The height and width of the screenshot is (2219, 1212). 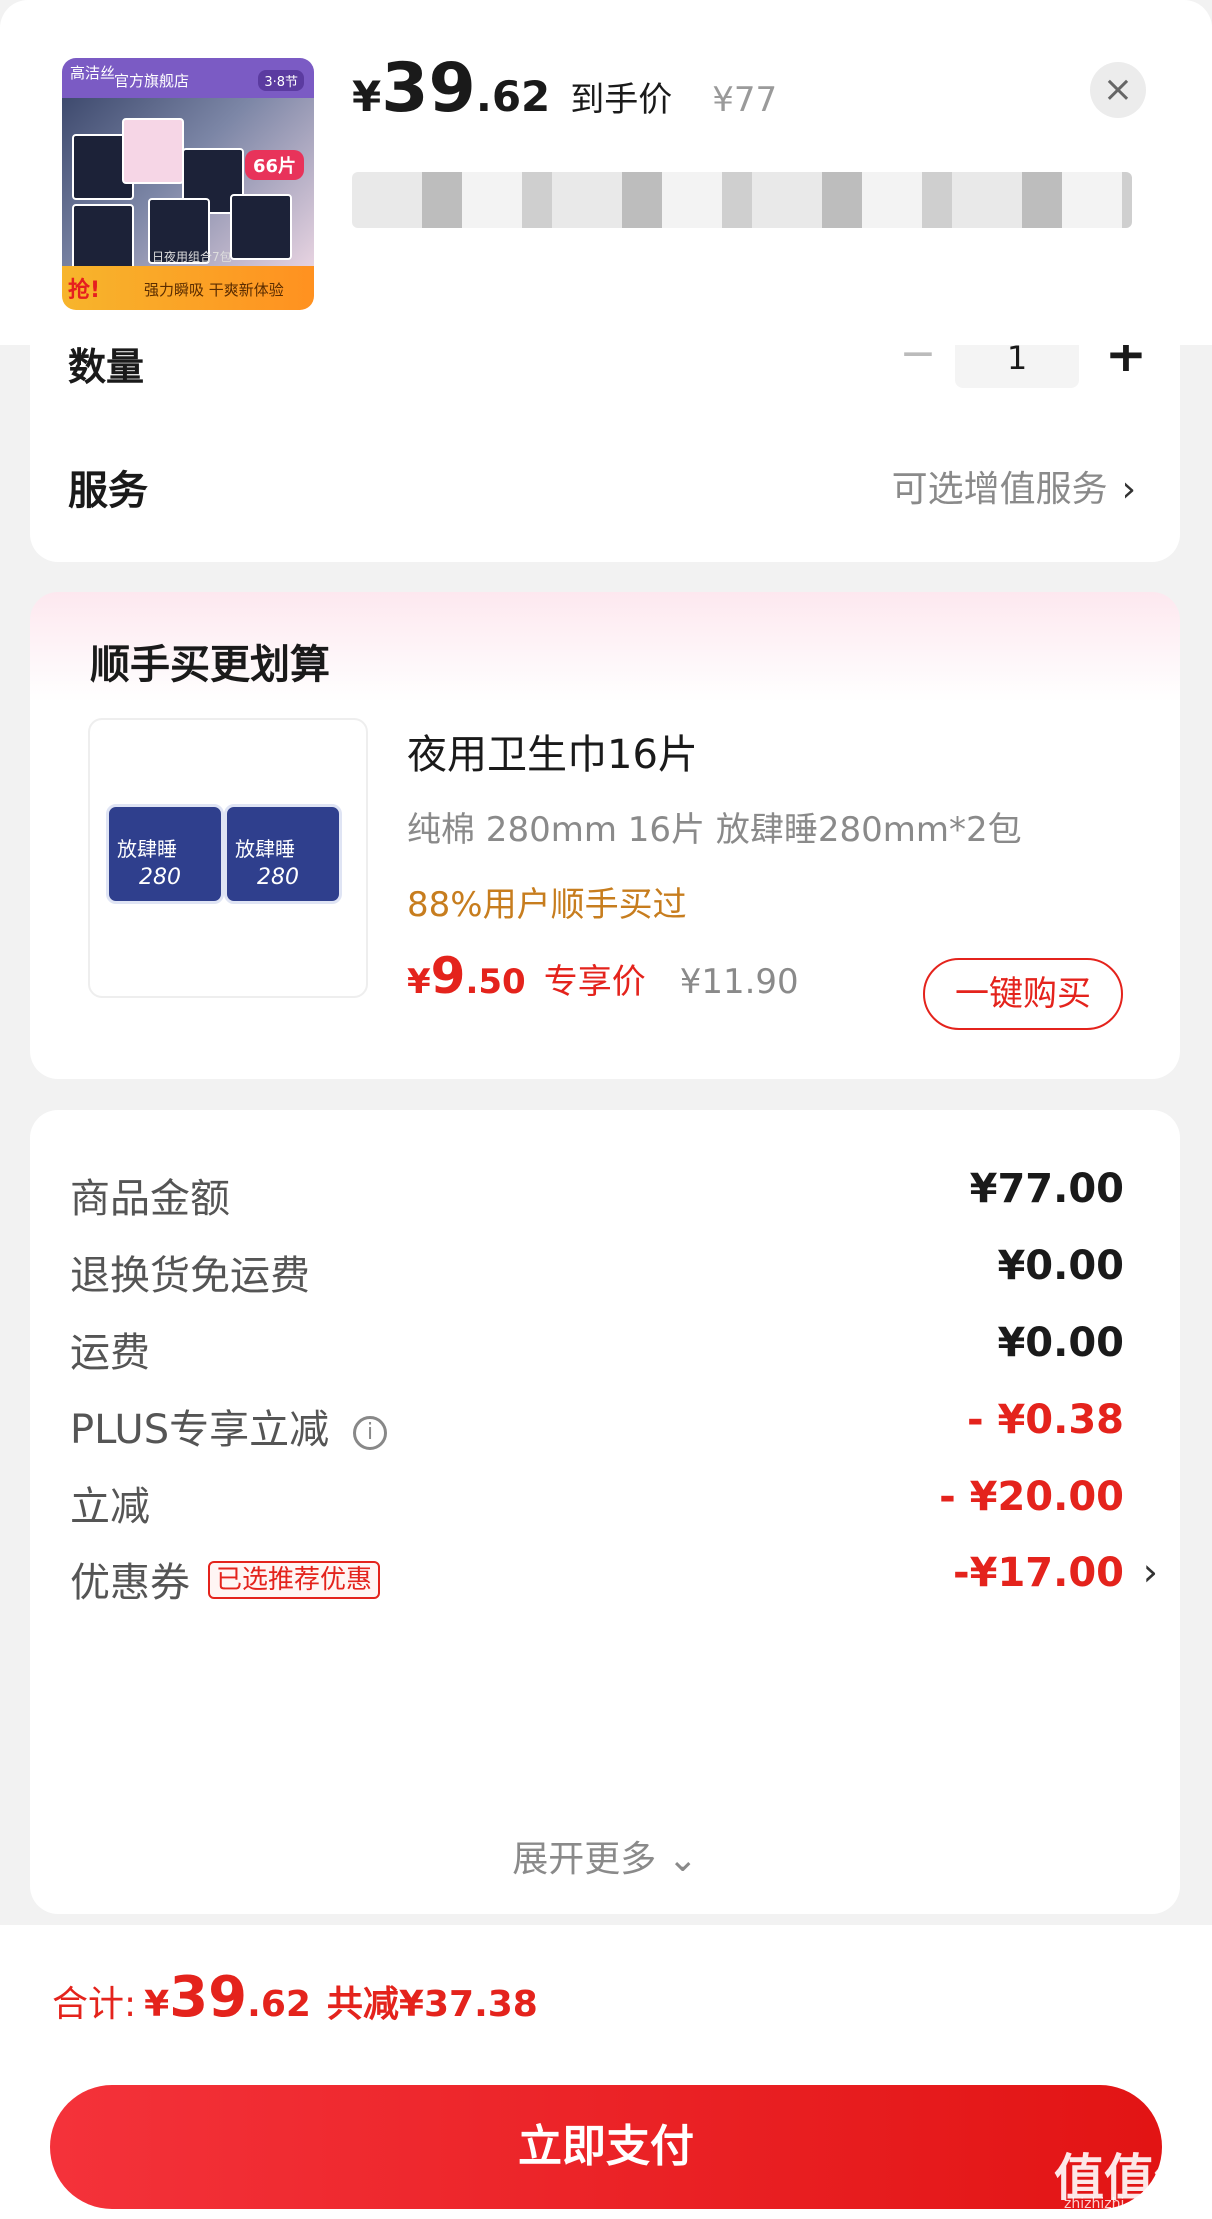 What do you see at coordinates (94, 2004) in the screenshot?
I see `total-label: 合计:` at bounding box center [94, 2004].